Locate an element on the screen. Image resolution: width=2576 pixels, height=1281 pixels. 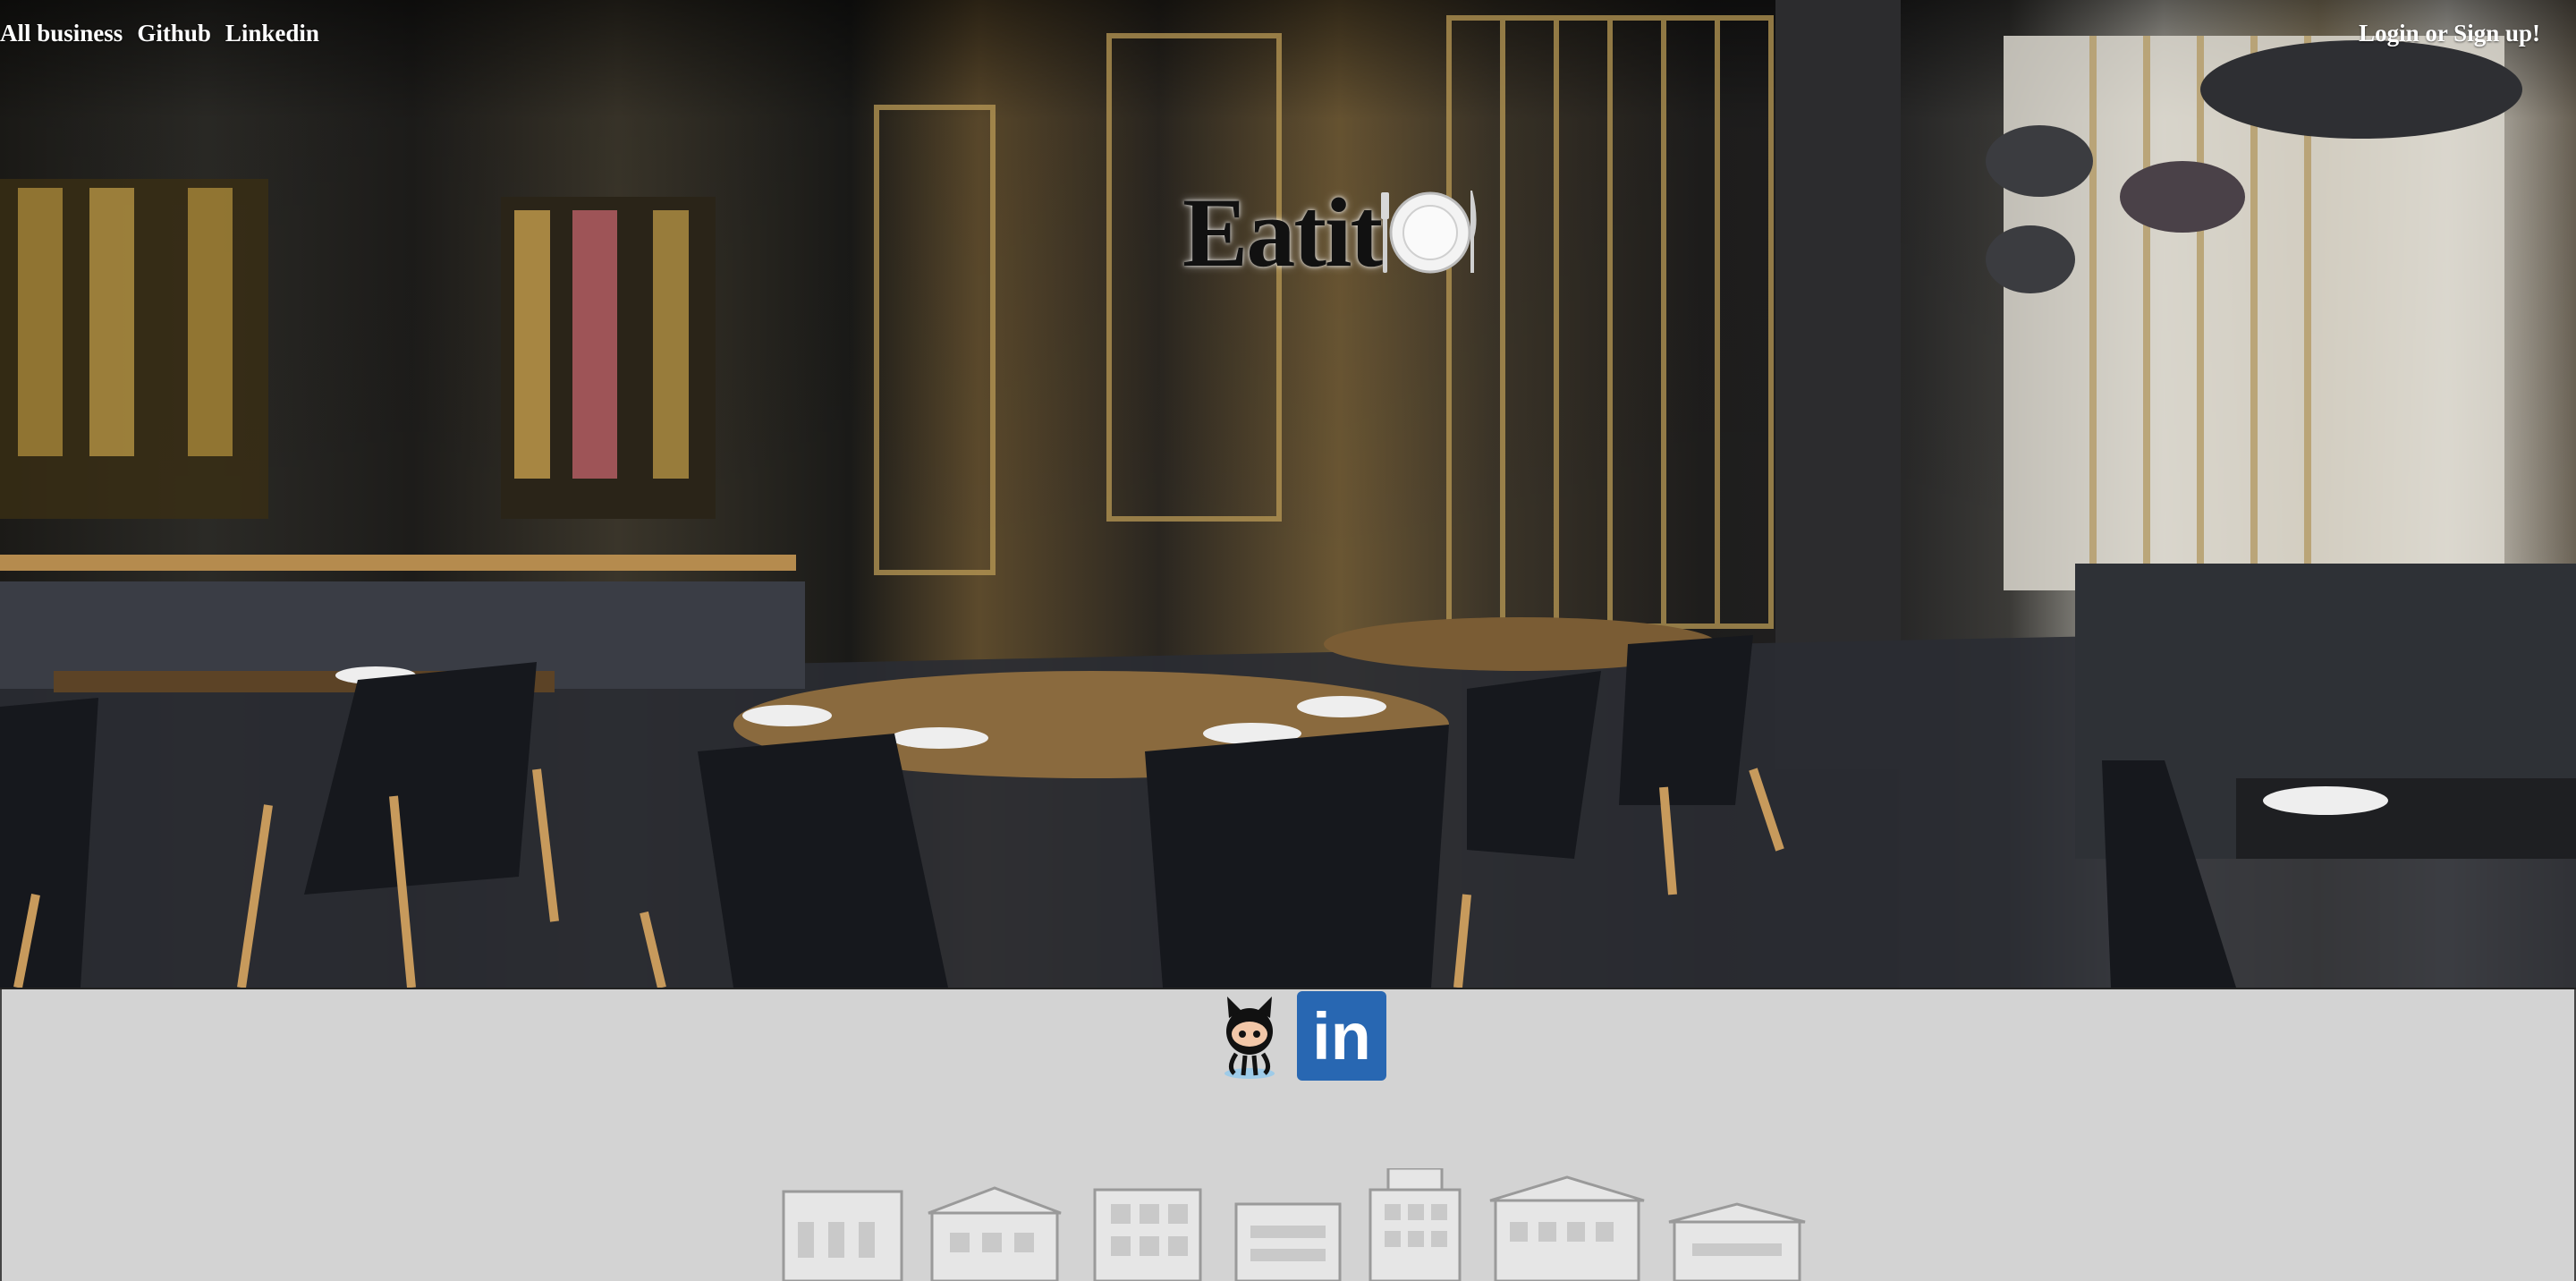
site-logo: Eatit is located at coordinates (1330, 232).